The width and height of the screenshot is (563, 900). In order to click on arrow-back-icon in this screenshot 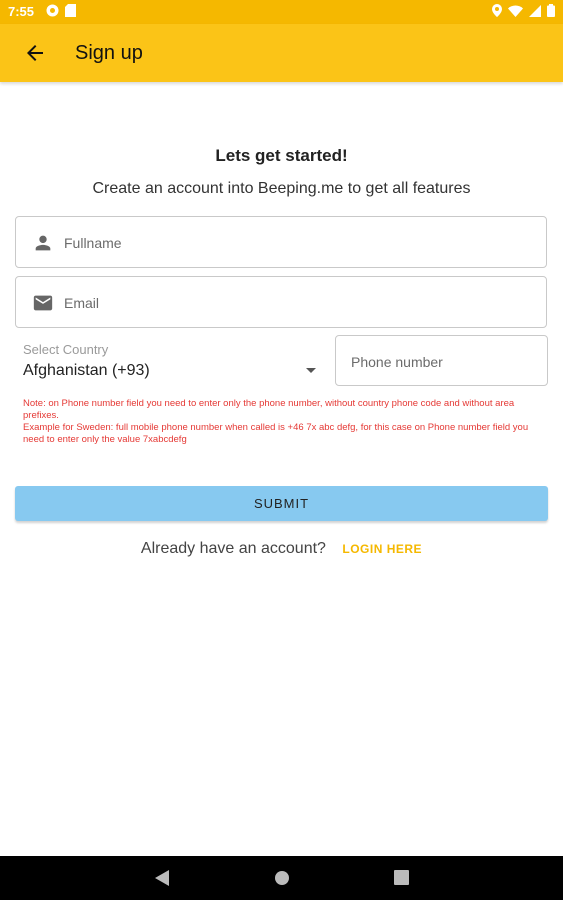, I will do `click(35, 53)`.